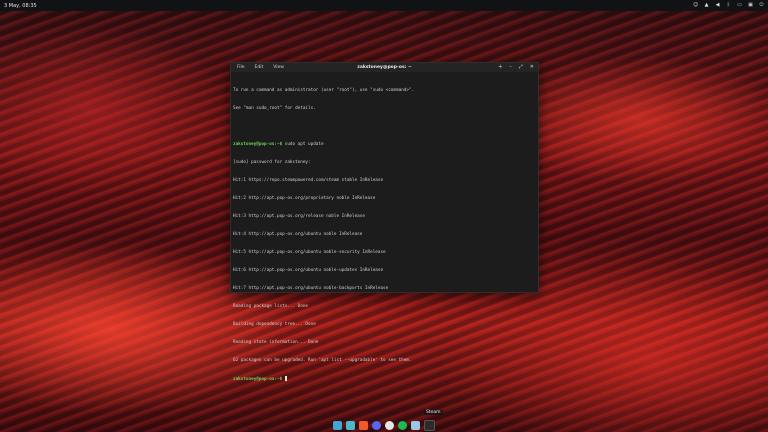 The width and height of the screenshot is (768, 432). What do you see at coordinates (274, 108) in the screenshot?
I see `output-line: See "man sudo_root" for details.` at bounding box center [274, 108].